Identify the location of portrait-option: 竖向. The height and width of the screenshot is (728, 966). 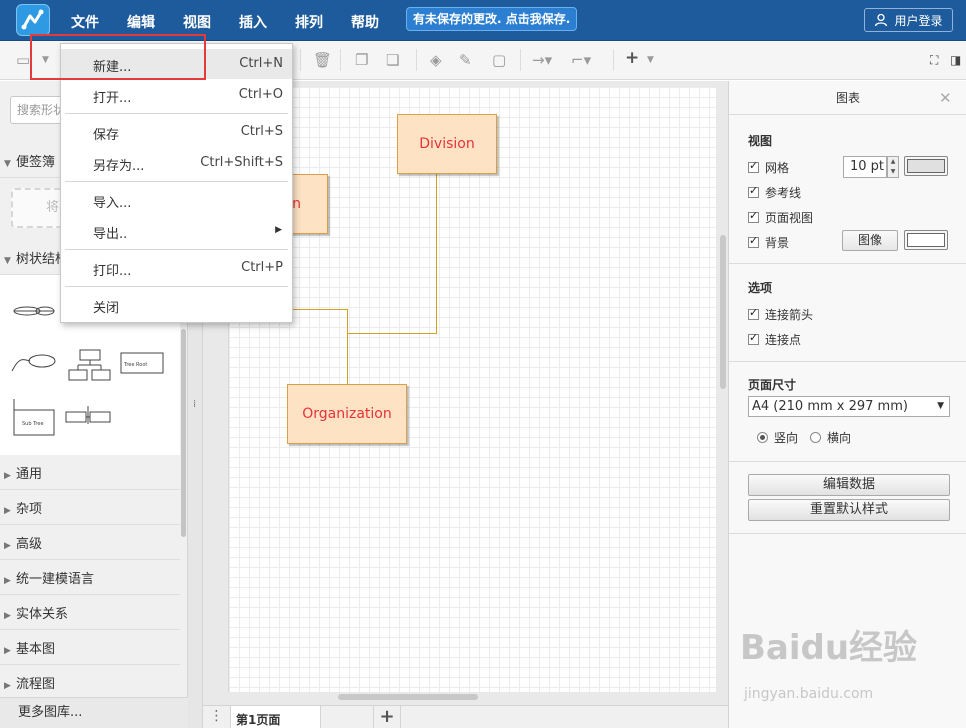
(777, 437).